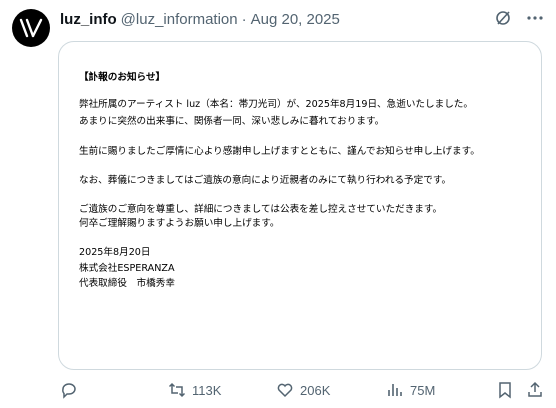  I want to click on like-button: 206K, so click(303, 390).